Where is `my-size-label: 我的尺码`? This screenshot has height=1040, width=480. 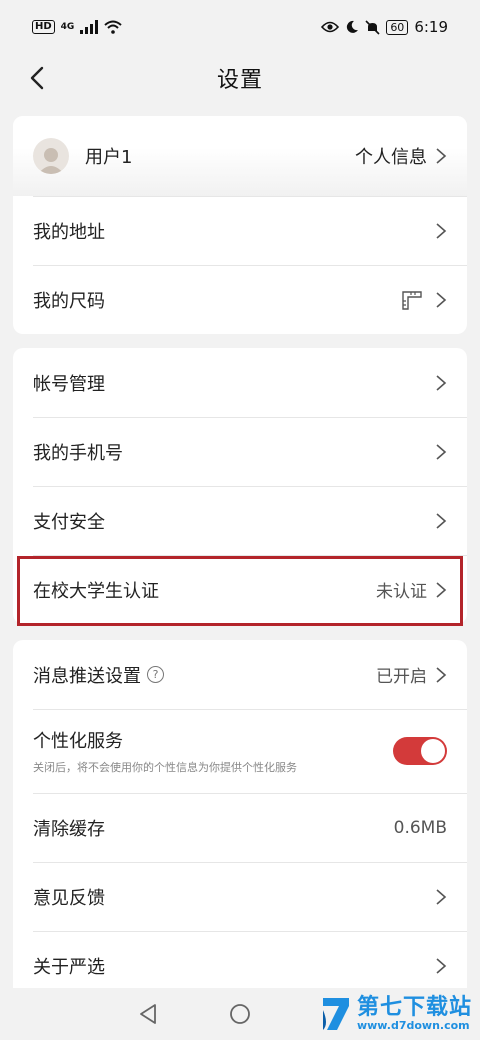
my-size-label: 我的尺码 is located at coordinates (69, 301).